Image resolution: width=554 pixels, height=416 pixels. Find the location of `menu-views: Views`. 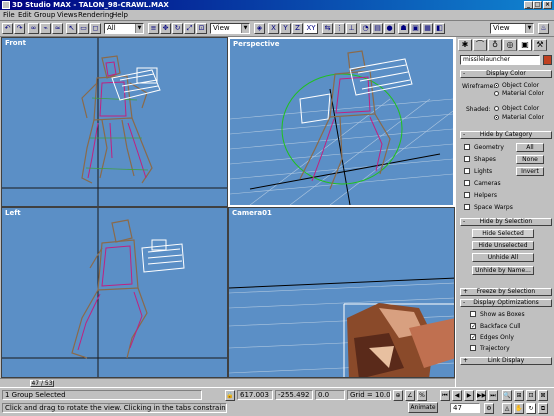

menu-views: Views is located at coordinates (67, 15).